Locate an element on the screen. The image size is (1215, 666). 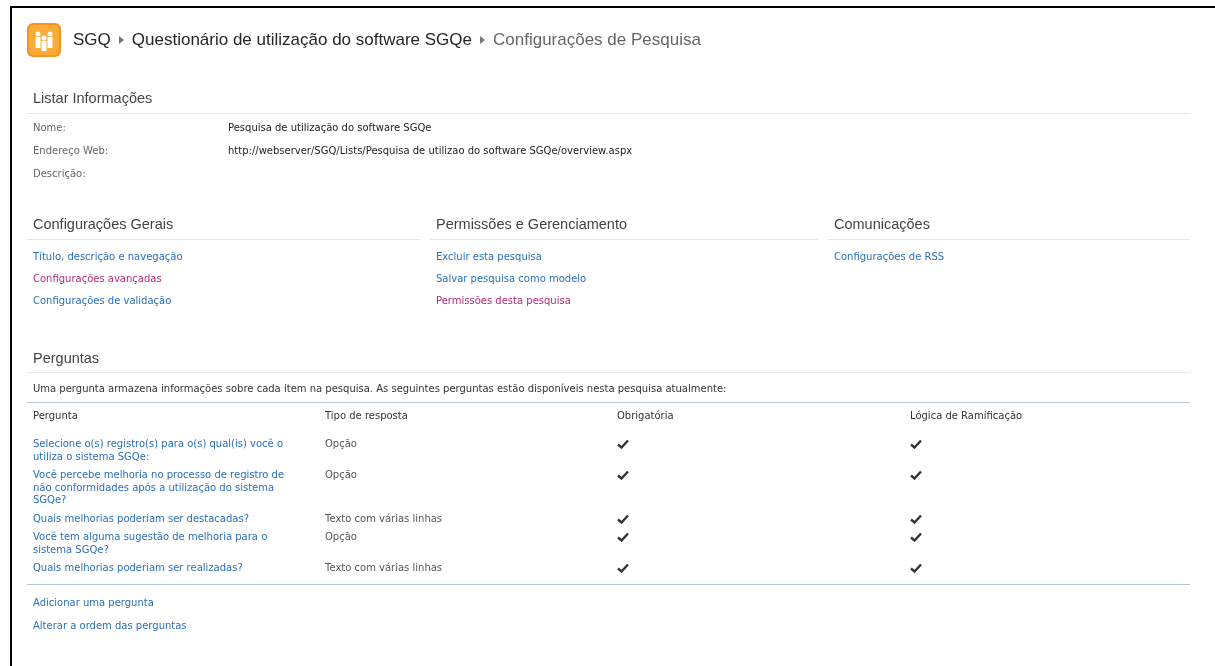
page-title: Configurações de Pesquisa is located at coordinates (597, 40).